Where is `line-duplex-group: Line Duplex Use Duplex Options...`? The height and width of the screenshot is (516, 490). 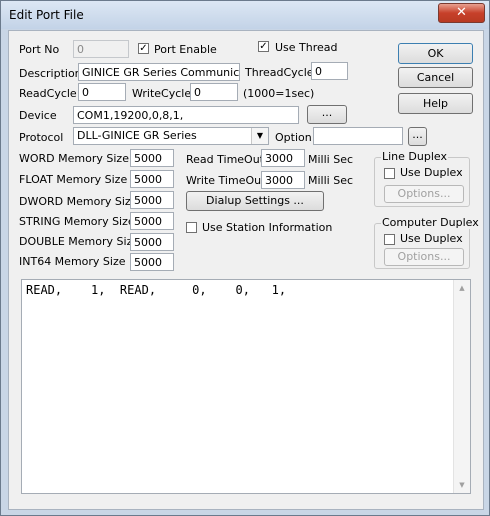 line-duplex-group: Line Duplex Use Duplex Options... is located at coordinates (422, 178).